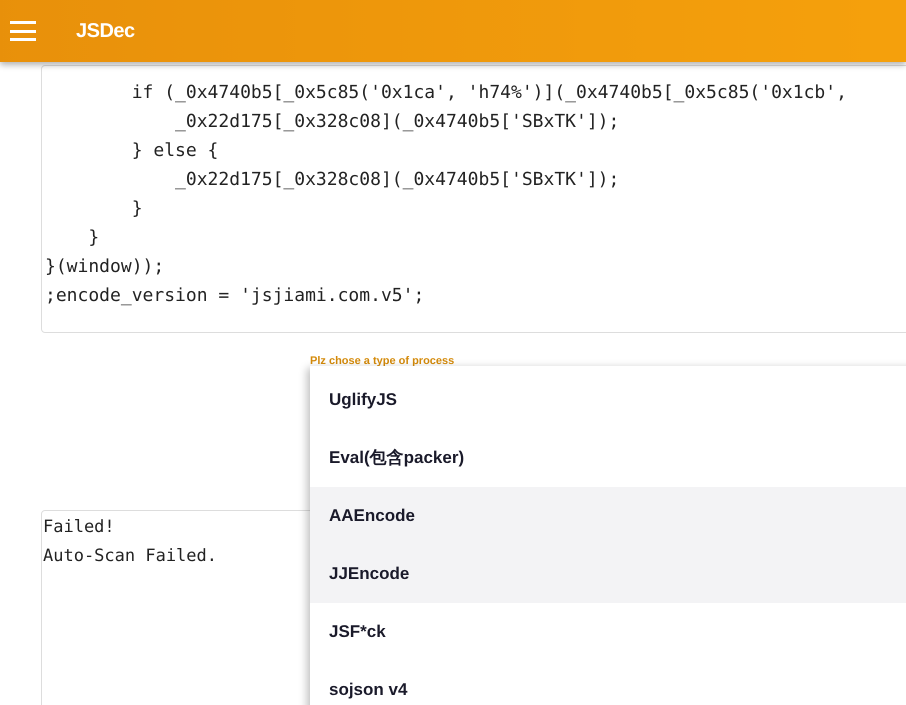  I want to click on code-line: ;encode_version = 'jsjiami.com.v5';, so click(234, 296).